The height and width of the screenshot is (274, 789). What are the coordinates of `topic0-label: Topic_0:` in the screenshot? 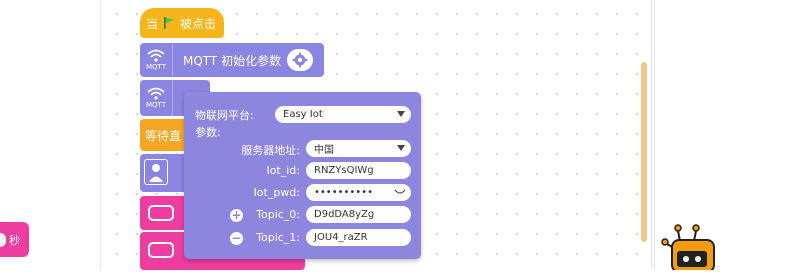 It's located at (278, 214).